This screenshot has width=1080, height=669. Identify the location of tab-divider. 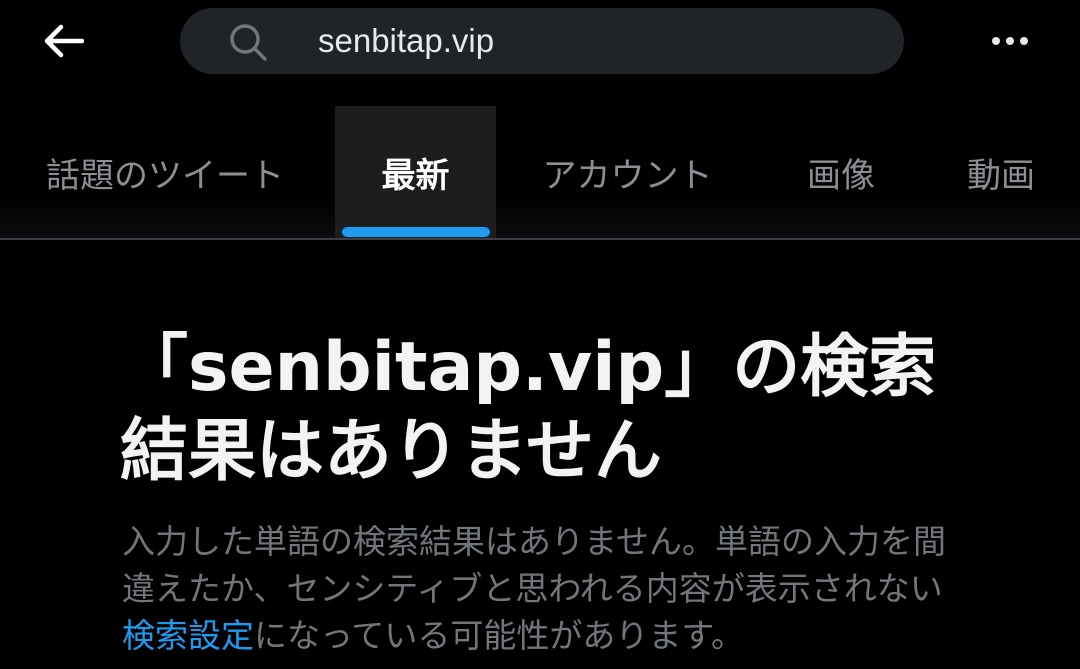
(540, 239).